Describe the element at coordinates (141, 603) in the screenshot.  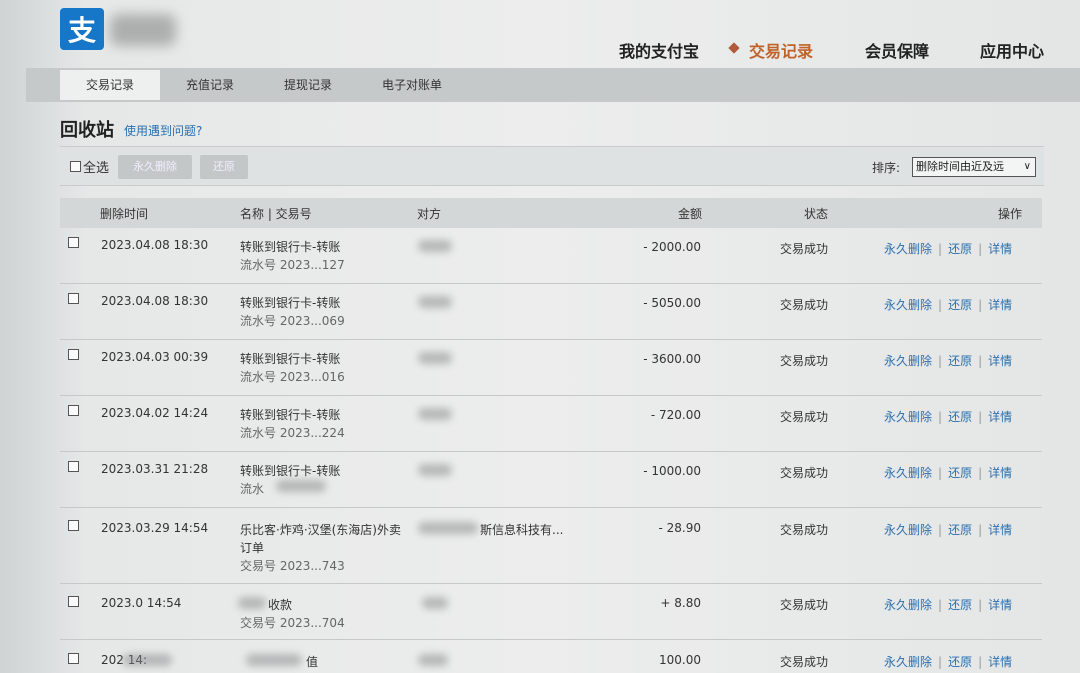
I see `row-time: 2023.0 14:54` at that location.